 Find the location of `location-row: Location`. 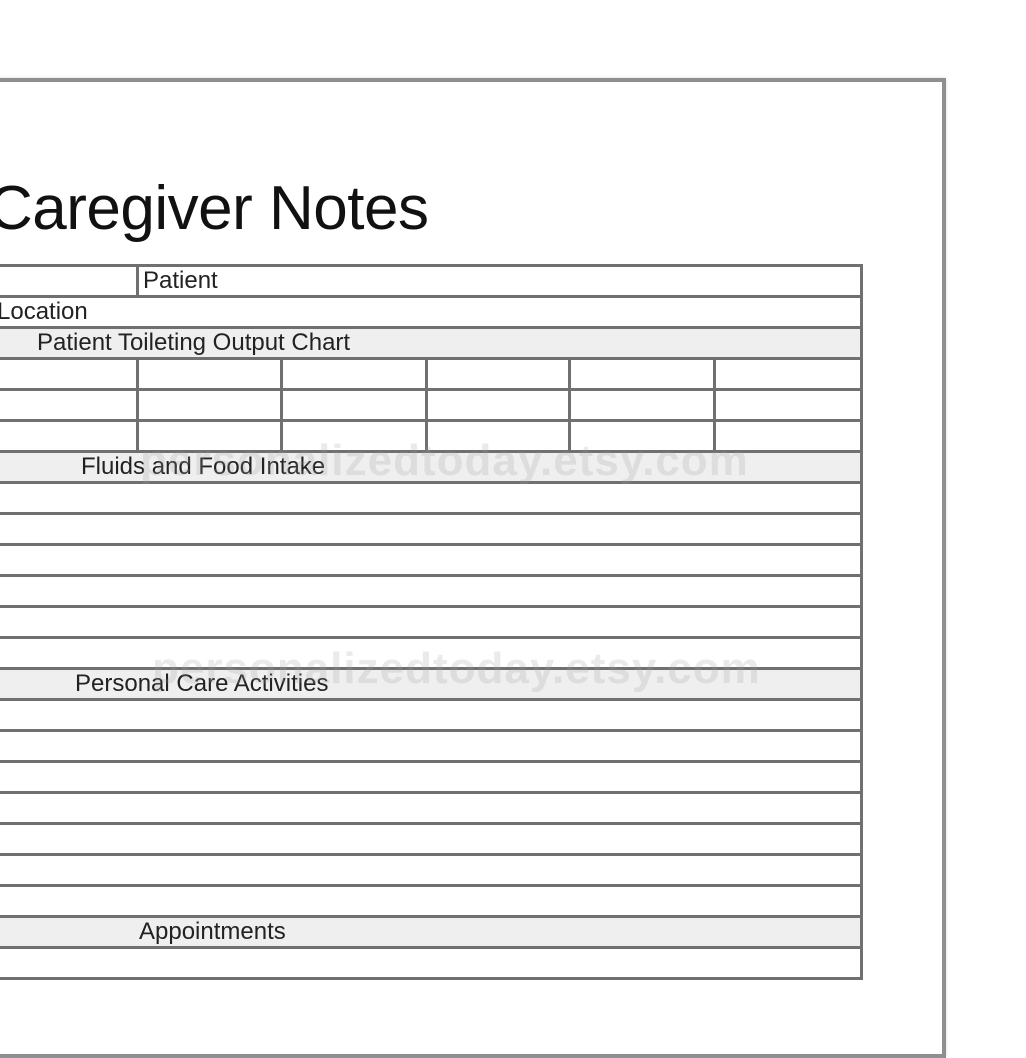

location-row: Location is located at coordinates (432, 312).